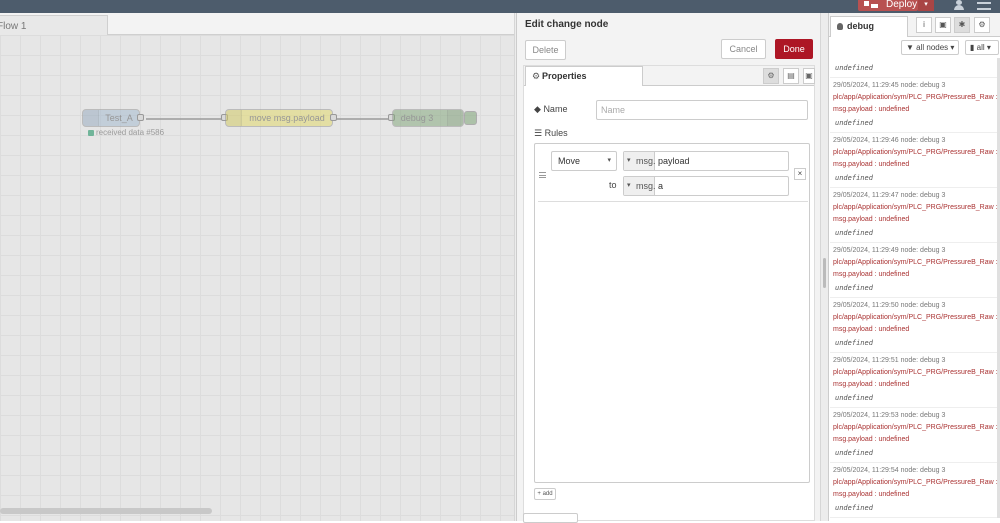 The width and height of the screenshot is (1000, 523). I want to click on trash-icon: ▮, so click(972, 47).